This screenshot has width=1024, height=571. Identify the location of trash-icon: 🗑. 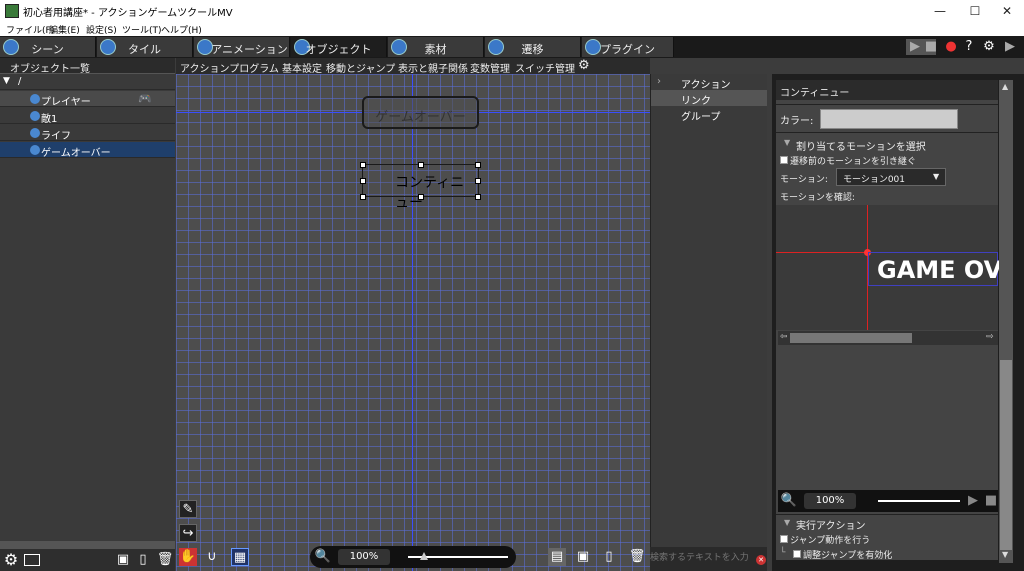
(165, 560).